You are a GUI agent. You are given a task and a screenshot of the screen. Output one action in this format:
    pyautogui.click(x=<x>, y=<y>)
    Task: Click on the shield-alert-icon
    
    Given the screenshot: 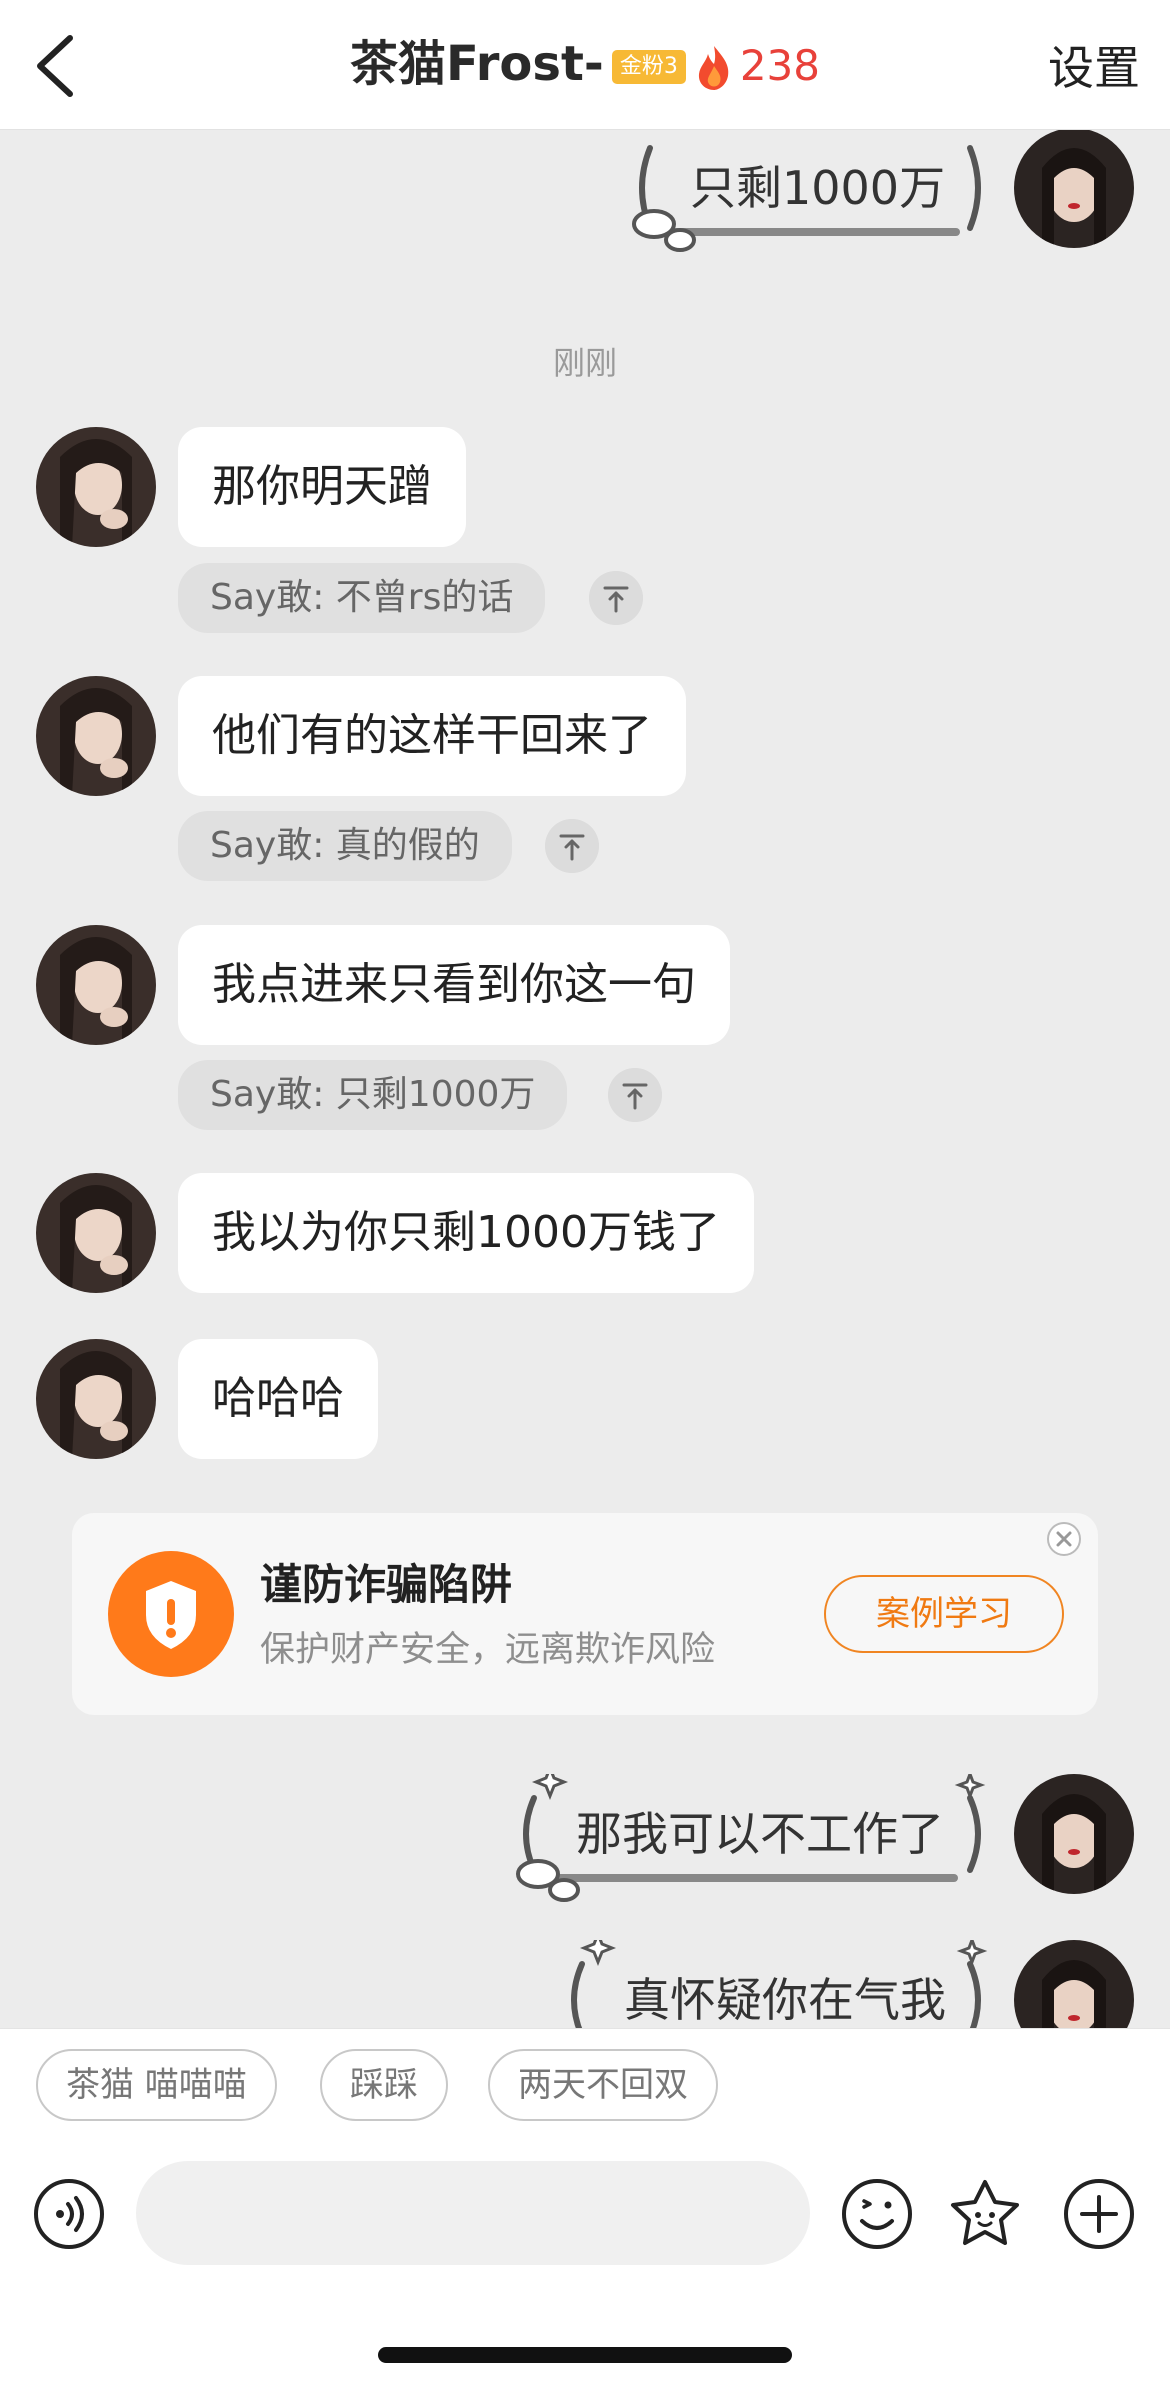 What is the action you would take?
    pyautogui.click(x=171, y=1614)
    